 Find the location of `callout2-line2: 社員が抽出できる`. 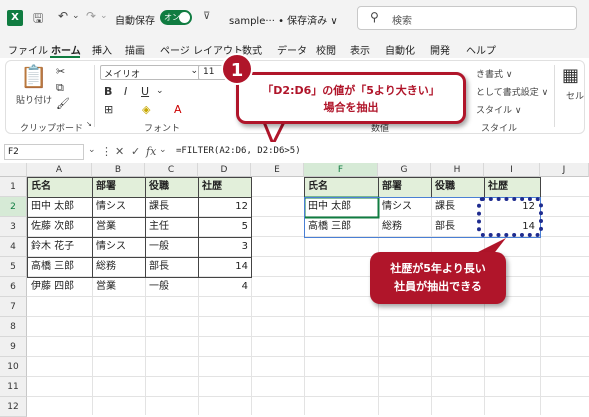

callout2-line2: 社員が抽出できる is located at coordinates (438, 286).